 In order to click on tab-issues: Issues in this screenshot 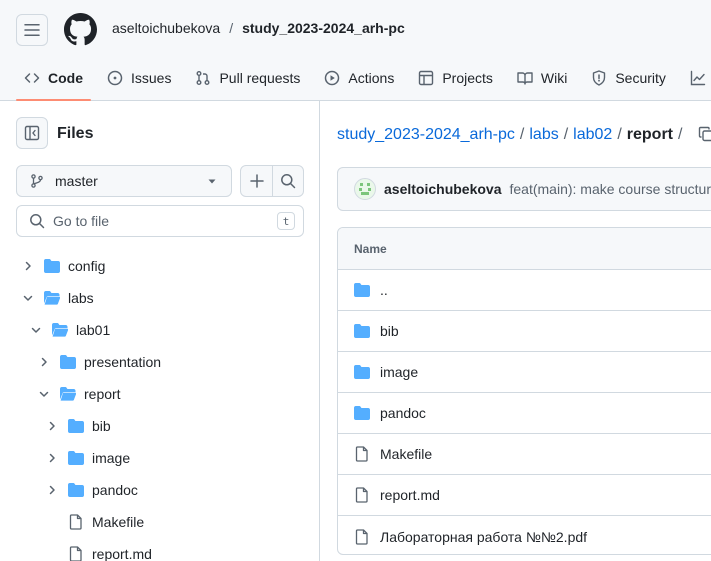, I will do `click(139, 78)`.